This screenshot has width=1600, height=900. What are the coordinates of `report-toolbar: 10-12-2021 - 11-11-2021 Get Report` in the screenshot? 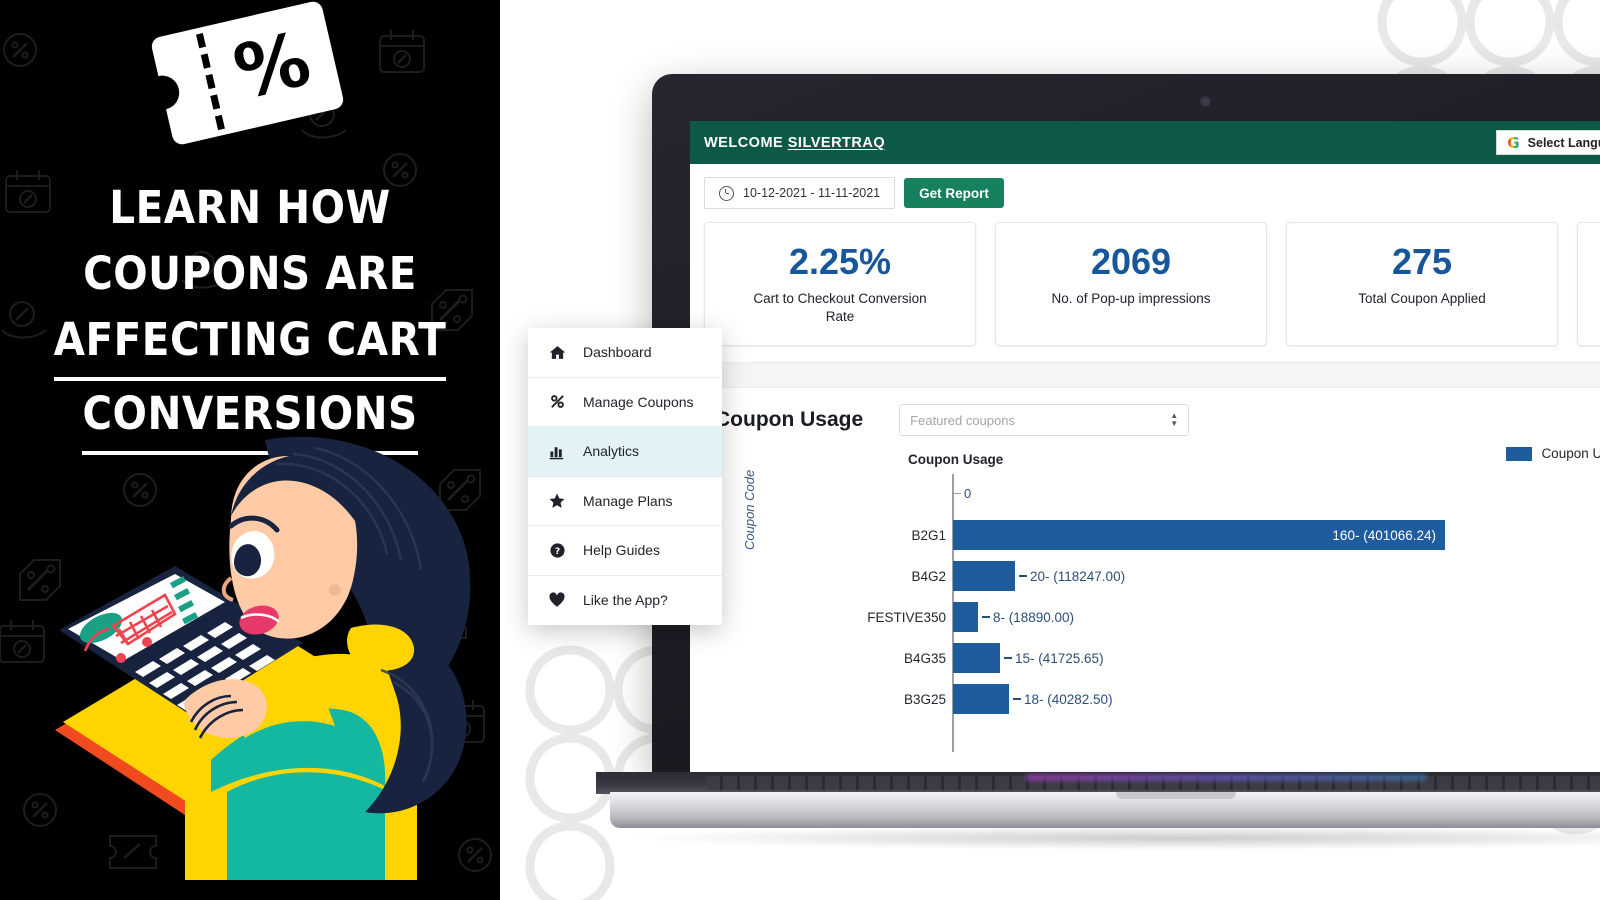 It's located at (1145, 193).